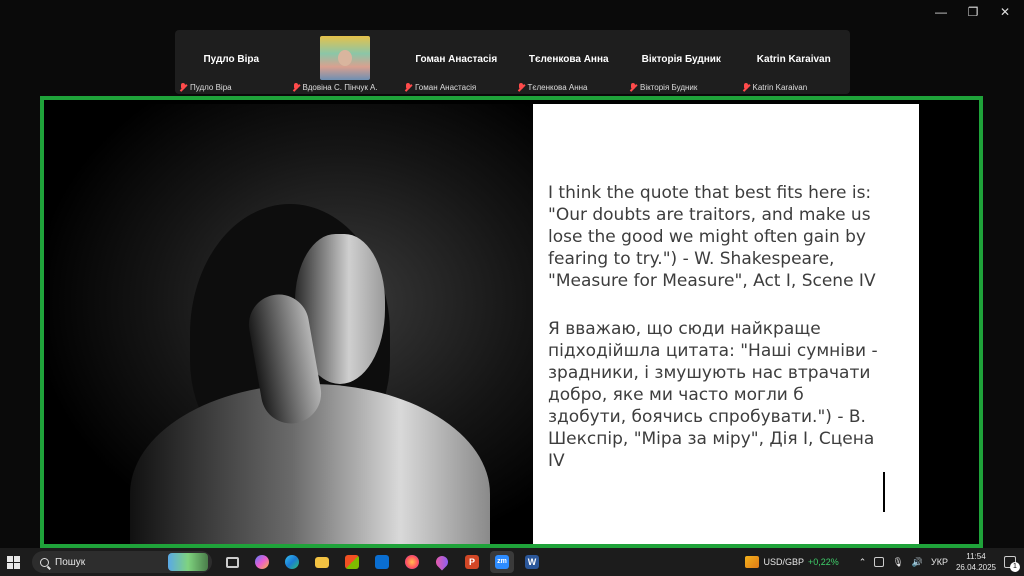  What do you see at coordinates (976, 562) in the screenshot?
I see `clock: 11:54 26.04.2025` at bounding box center [976, 562].